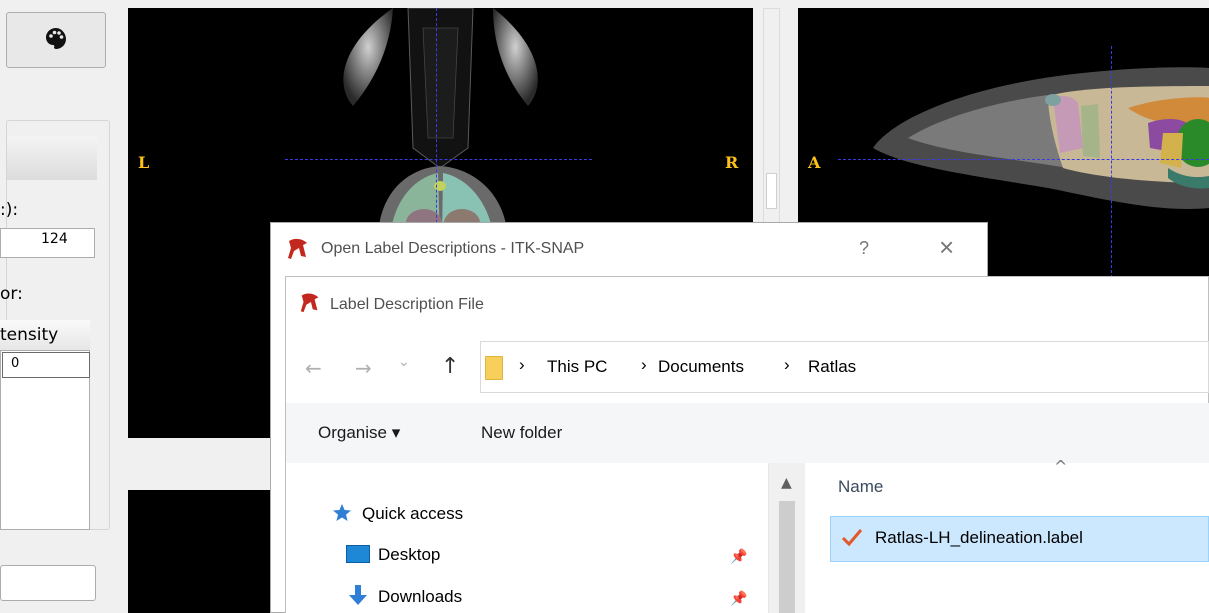 This screenshot has width=1209, height=613. I want to click on palette-button, so click(56, 40).